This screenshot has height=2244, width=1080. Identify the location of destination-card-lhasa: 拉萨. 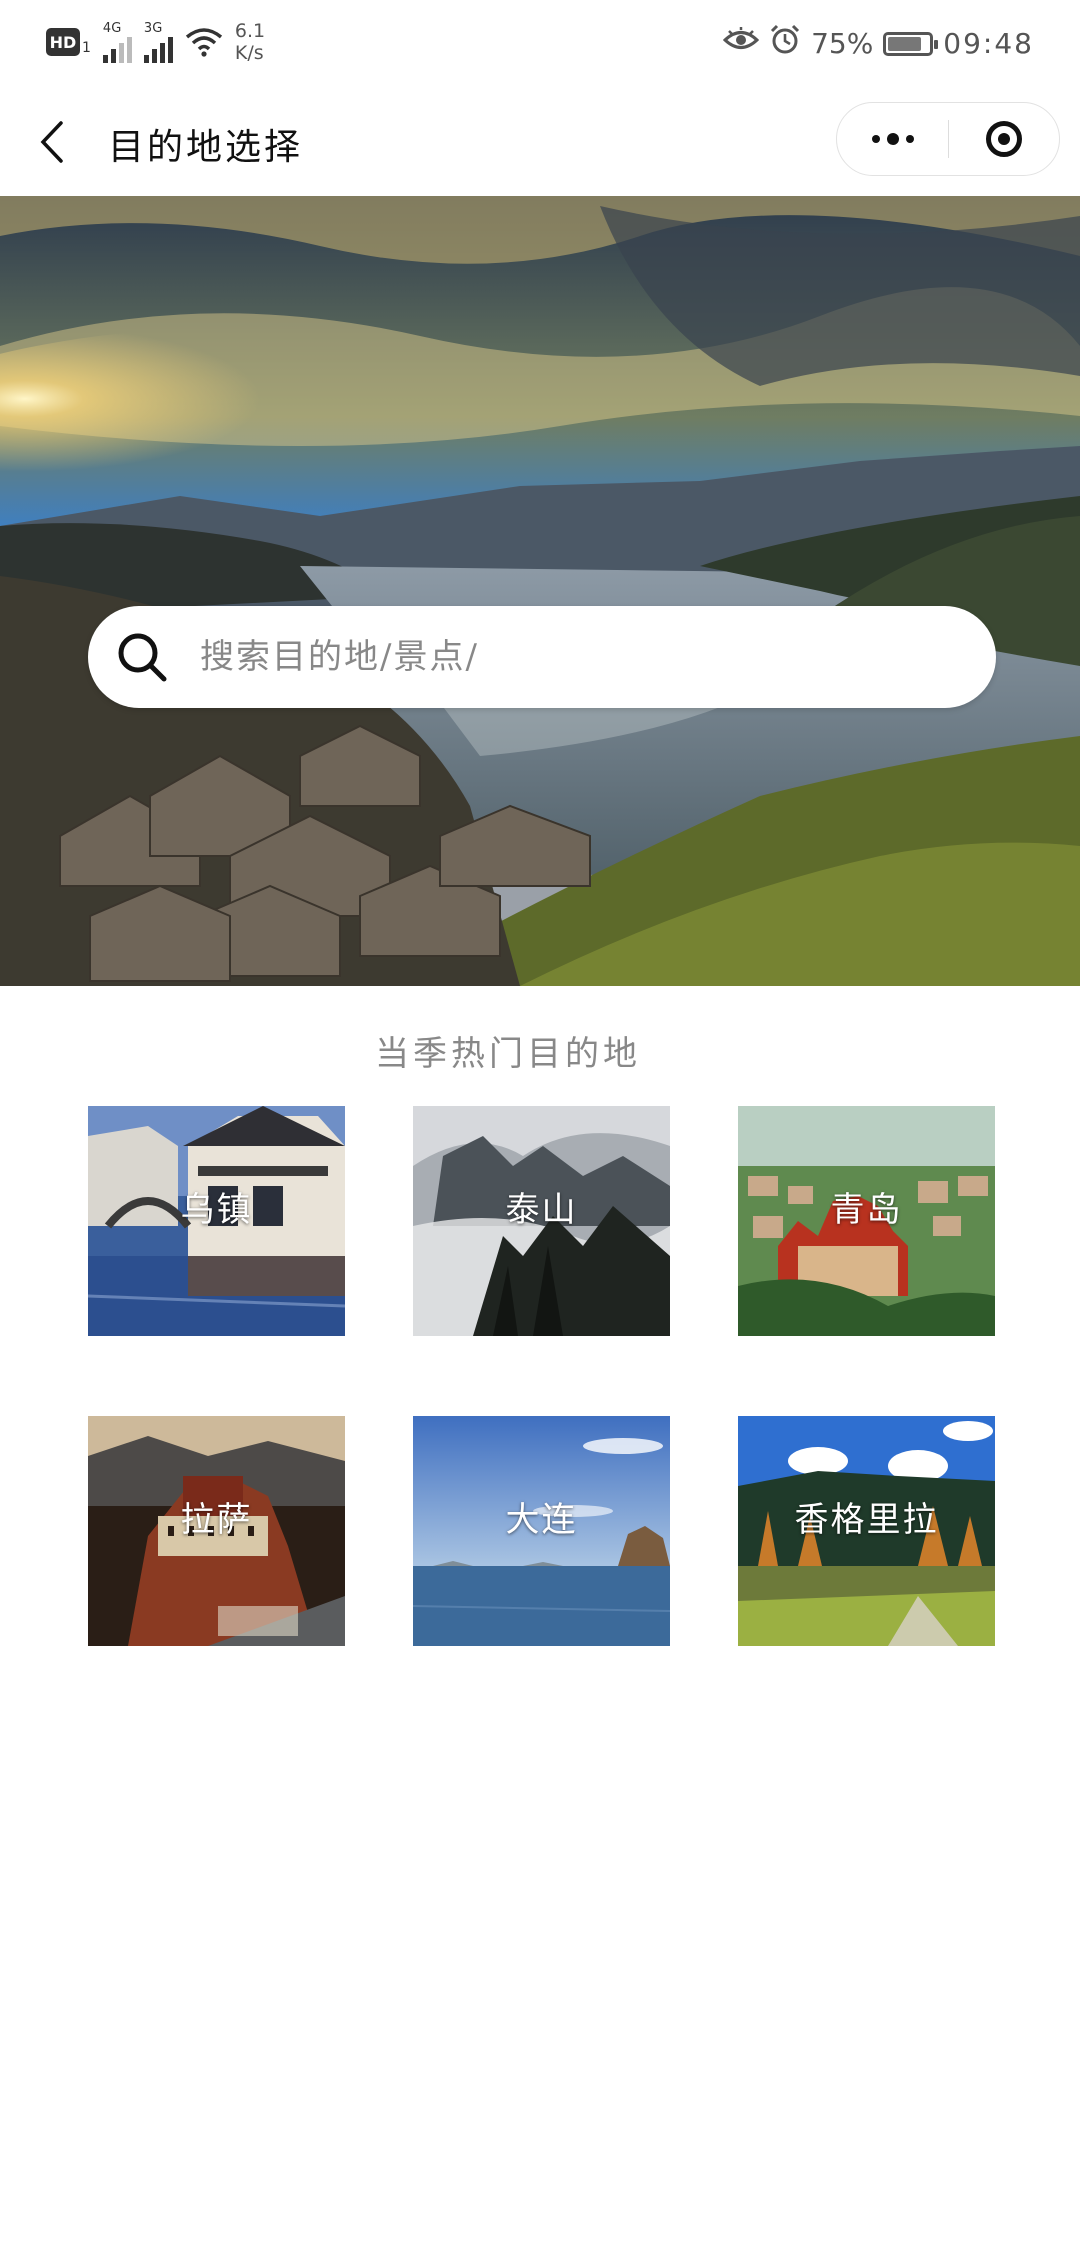
(216, 1531).